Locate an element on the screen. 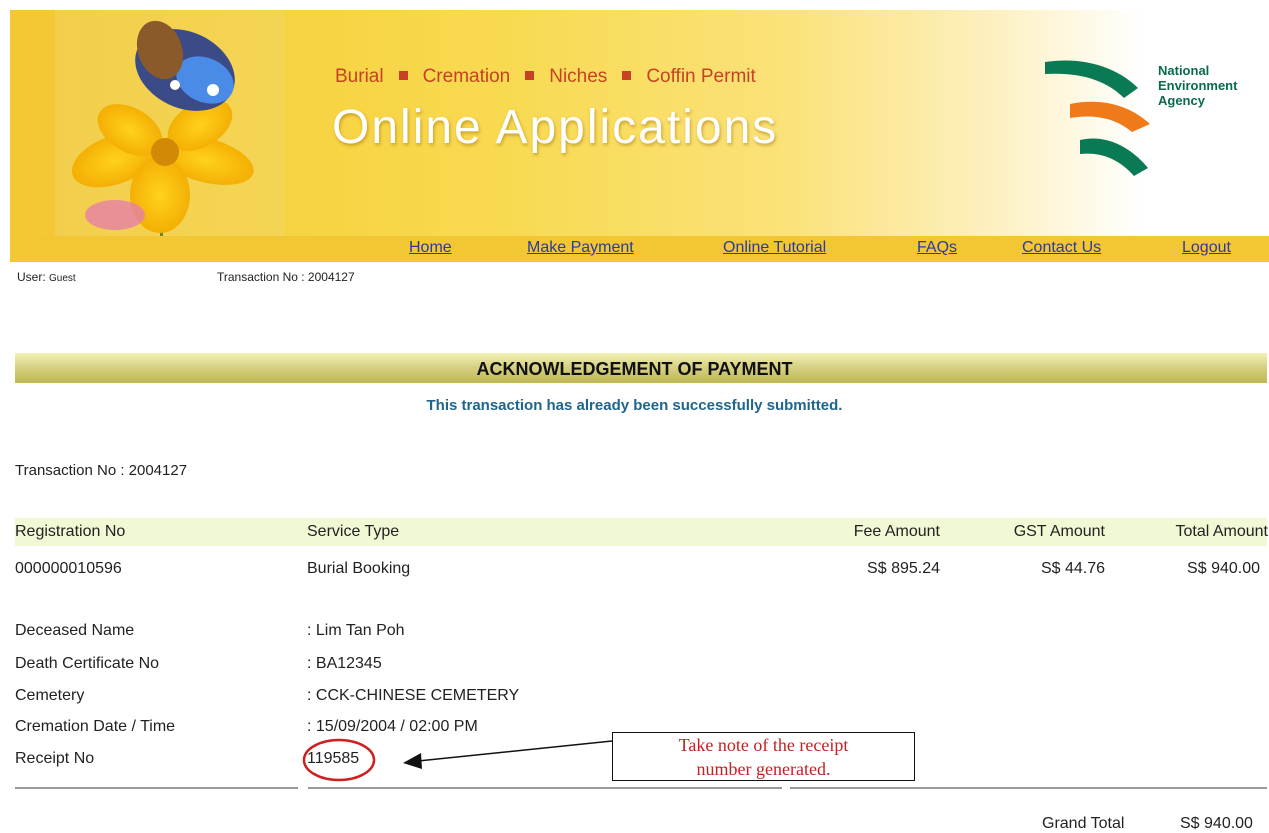  value-cemetery: : CCK-CHINESE CEMETERY is located at coordinates (413, 695).